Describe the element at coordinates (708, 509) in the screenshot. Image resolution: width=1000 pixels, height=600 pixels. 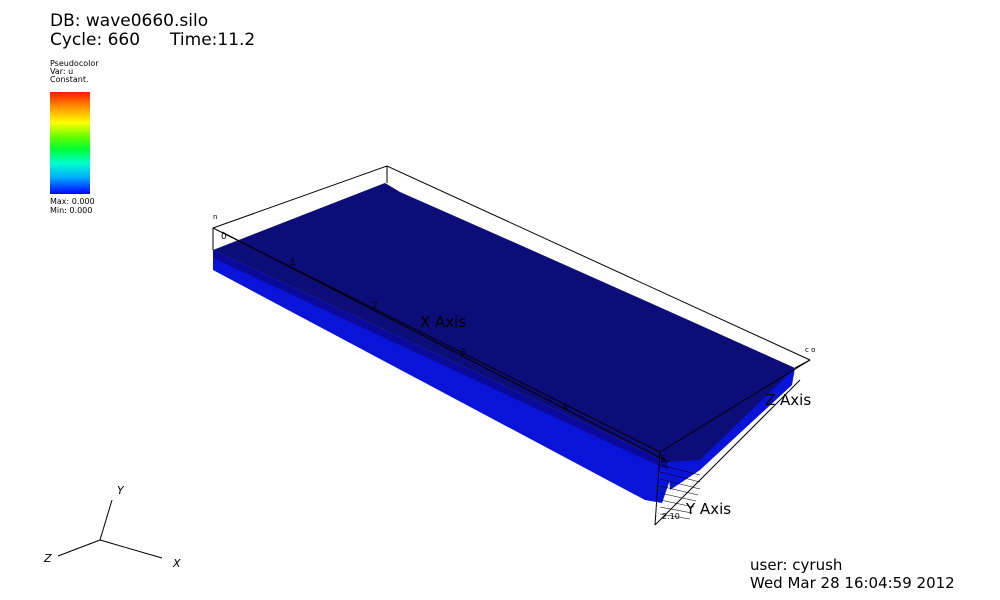
I see `y-axis-title: Y Axis` at that location.